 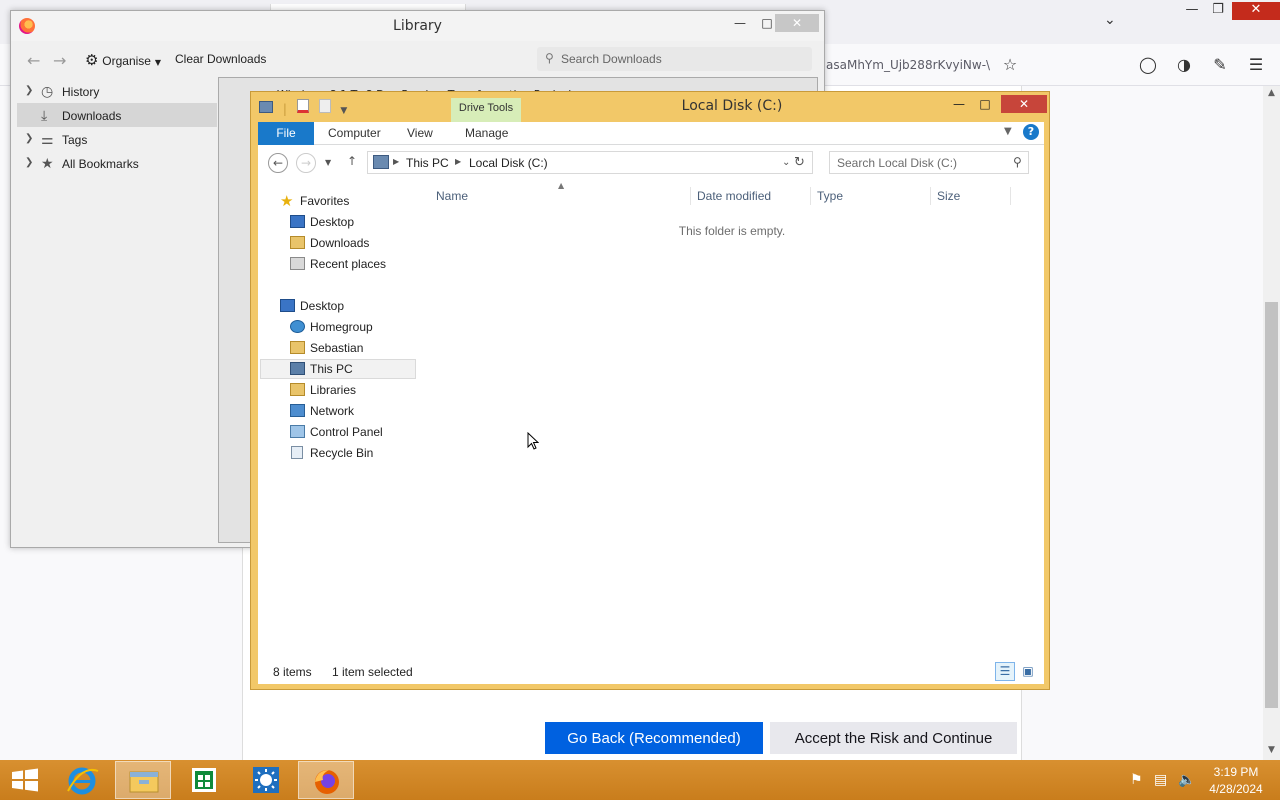 I want to click on nav-downloads: Downloads, so click(x=338, y=243).